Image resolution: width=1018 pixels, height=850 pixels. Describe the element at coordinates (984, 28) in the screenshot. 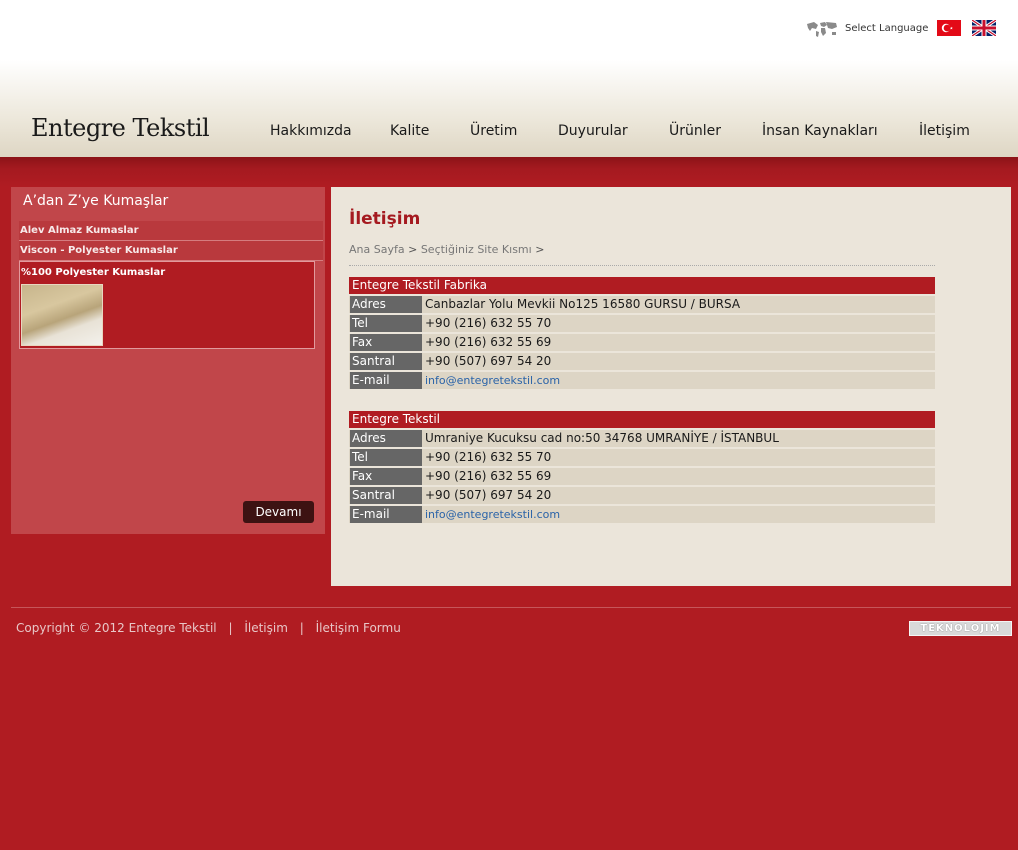

I see `english-flag-icon` at that location.